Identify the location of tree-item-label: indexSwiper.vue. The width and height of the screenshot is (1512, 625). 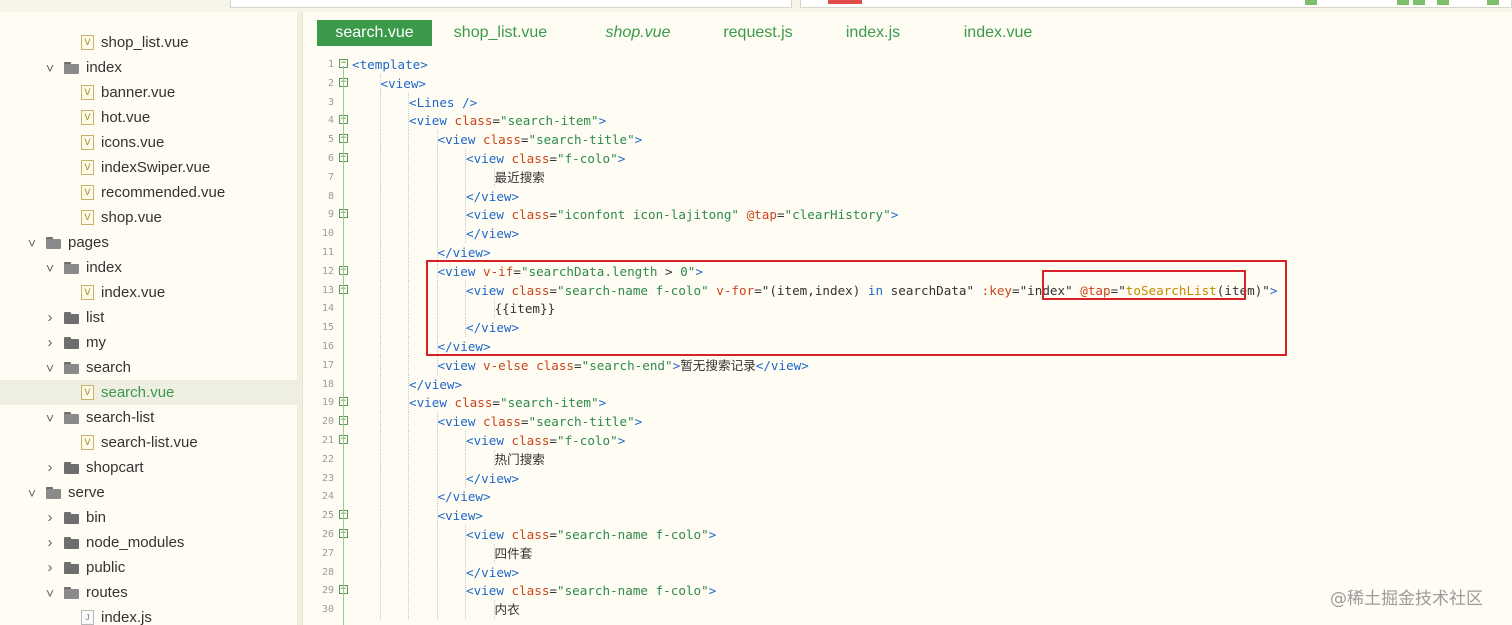
(156, 167).